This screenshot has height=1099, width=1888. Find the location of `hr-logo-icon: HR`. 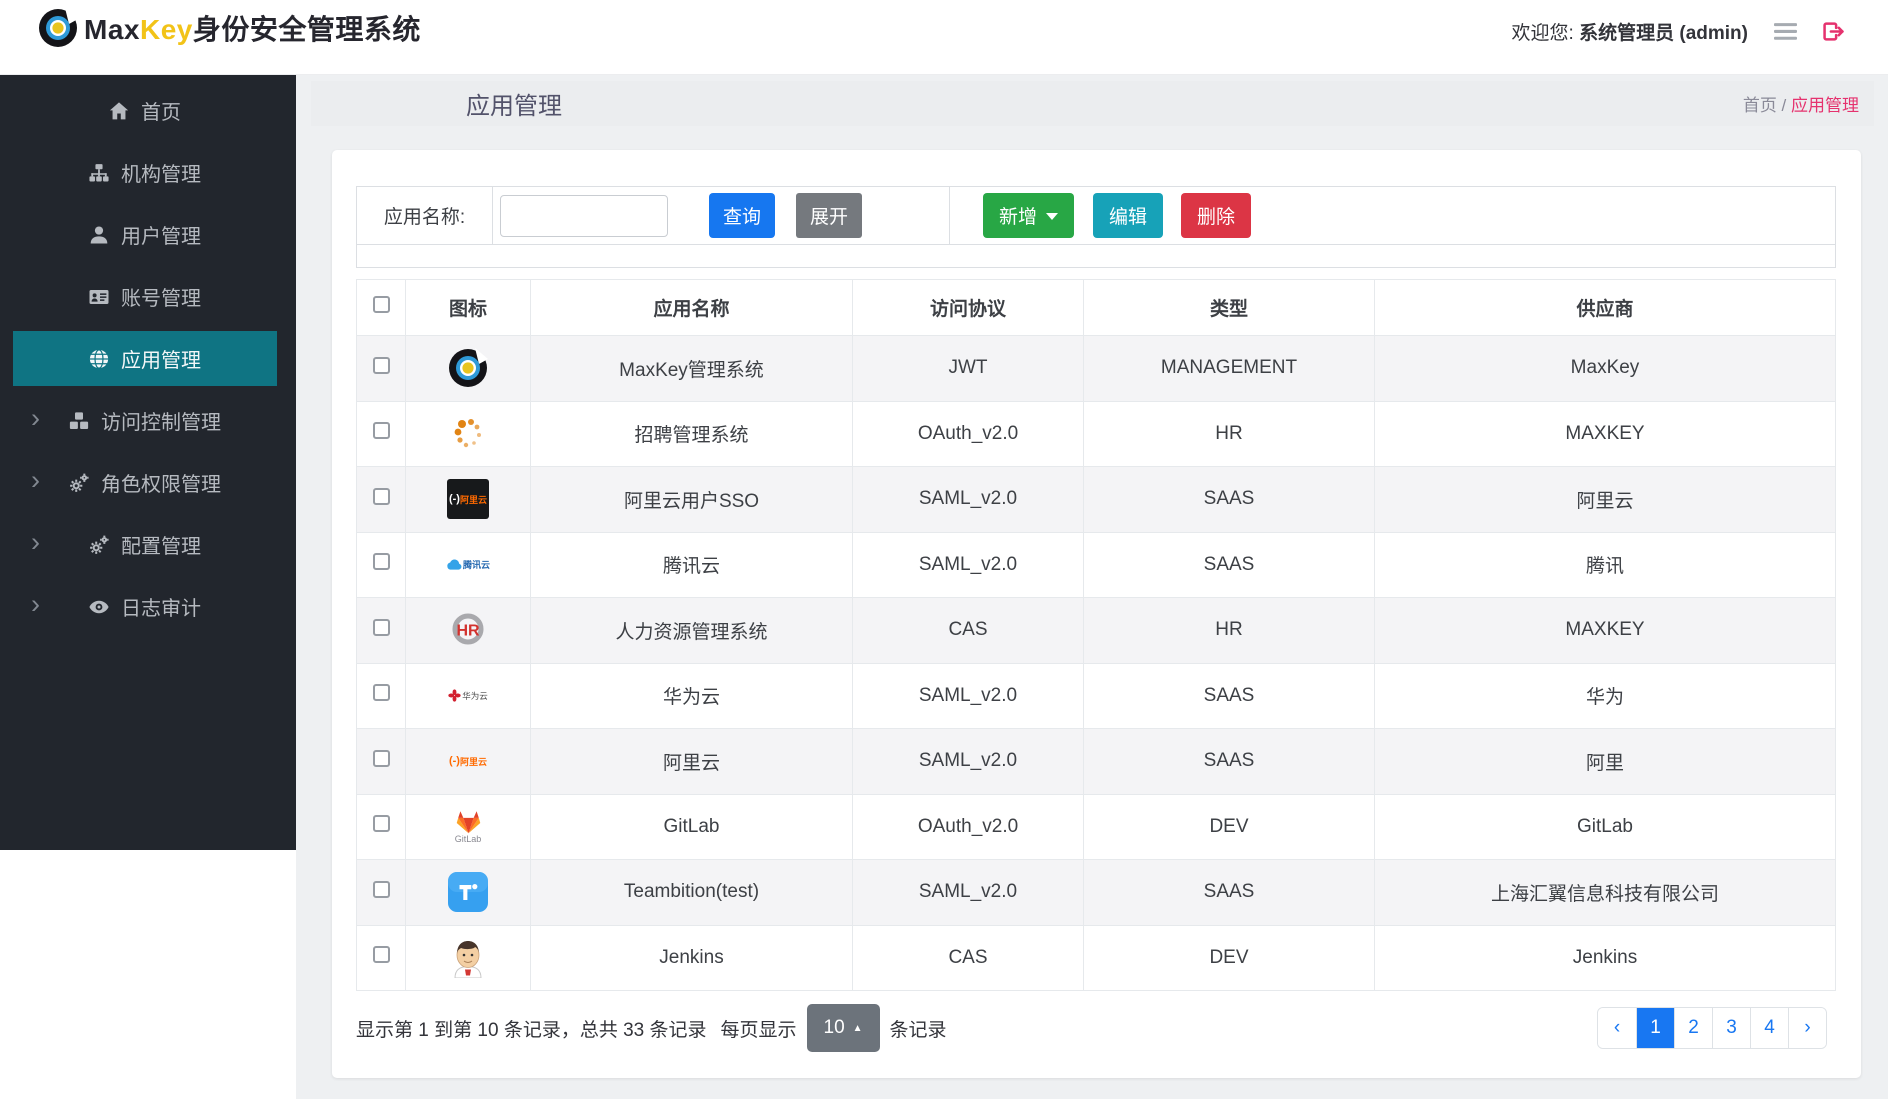

hr-logo-icon: HR is located at coordinates (468, 630).